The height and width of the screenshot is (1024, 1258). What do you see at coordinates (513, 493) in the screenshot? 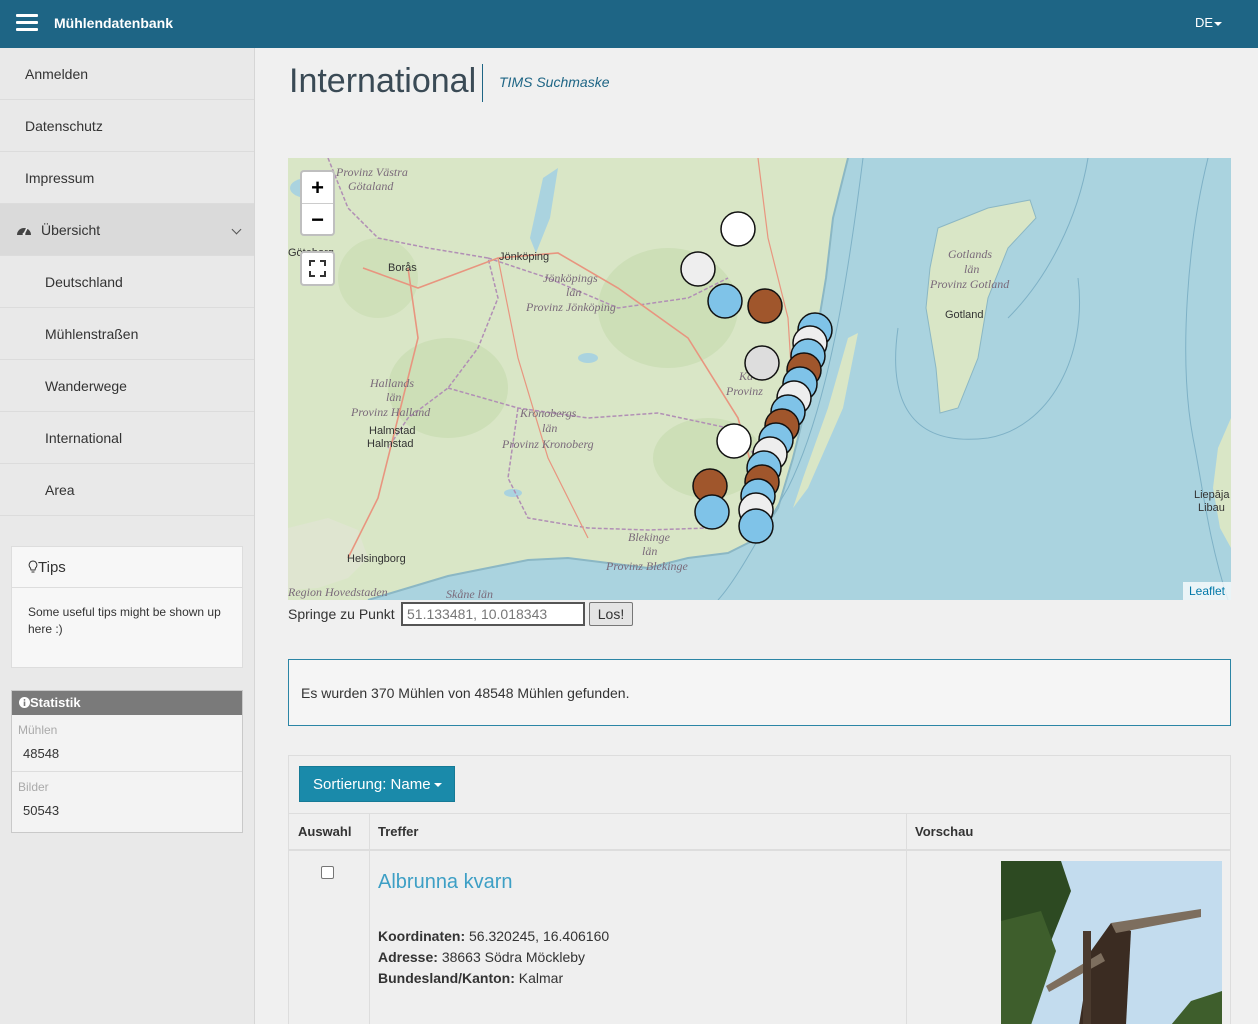
I see `lake` at bounding box center [513, 493].